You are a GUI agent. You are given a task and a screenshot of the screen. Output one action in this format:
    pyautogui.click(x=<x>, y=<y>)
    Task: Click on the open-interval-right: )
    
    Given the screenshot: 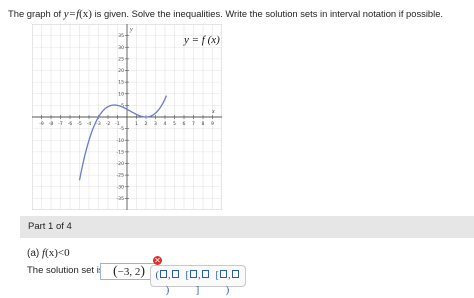 What is the action you would take?
    pyautogui.click(x=167, y=290)
    